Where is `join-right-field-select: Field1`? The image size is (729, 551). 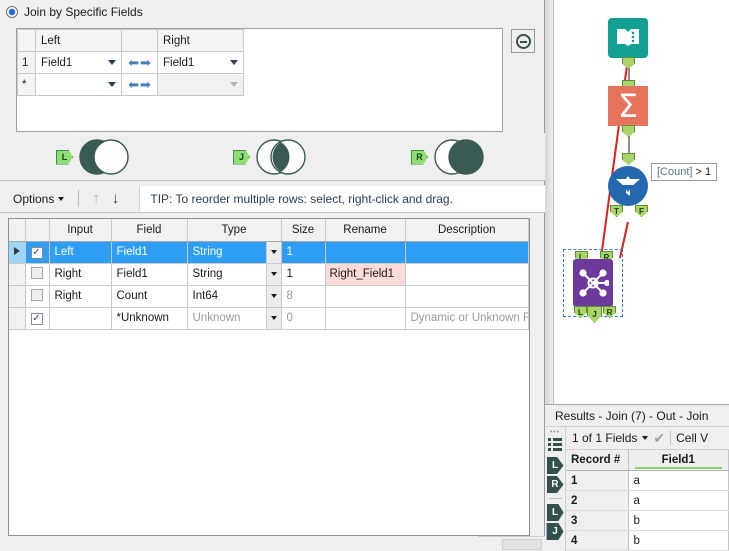
join-right-field-select: Field1 is located at coordinates (200, 62).